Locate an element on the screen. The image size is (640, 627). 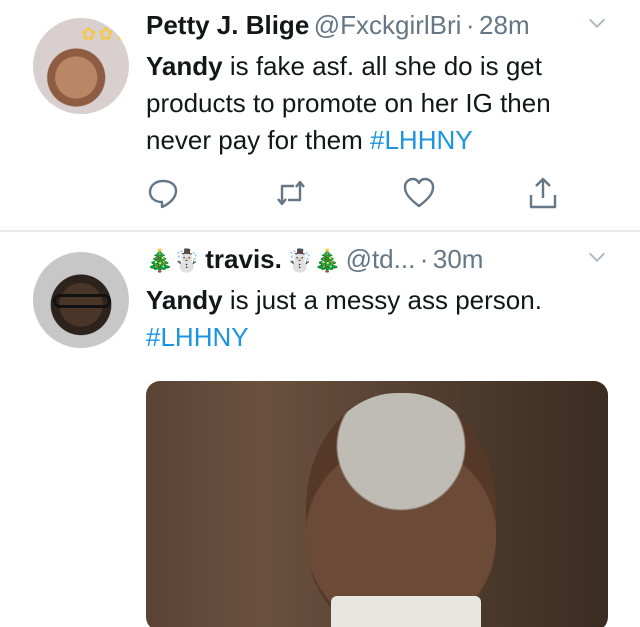
action-bar is located at coordinates (361, 194).